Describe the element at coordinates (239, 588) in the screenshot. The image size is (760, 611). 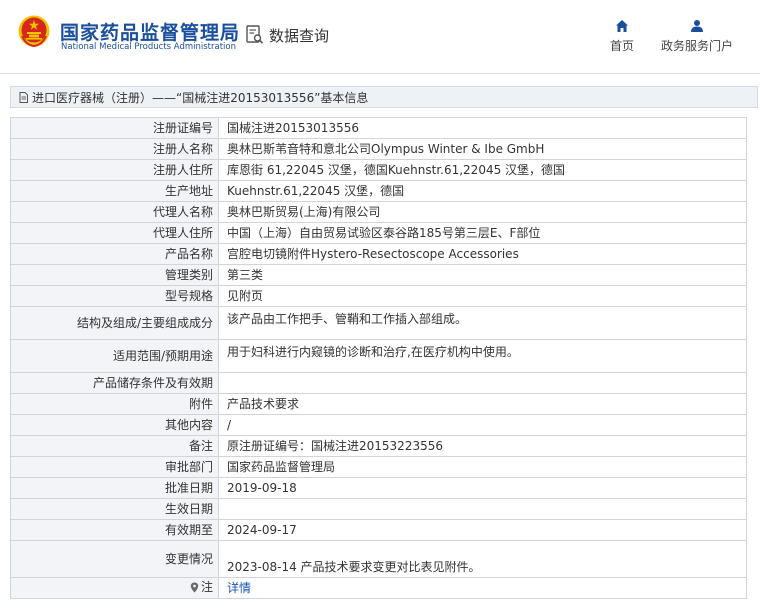
I see `details-link: 详情` at that location.